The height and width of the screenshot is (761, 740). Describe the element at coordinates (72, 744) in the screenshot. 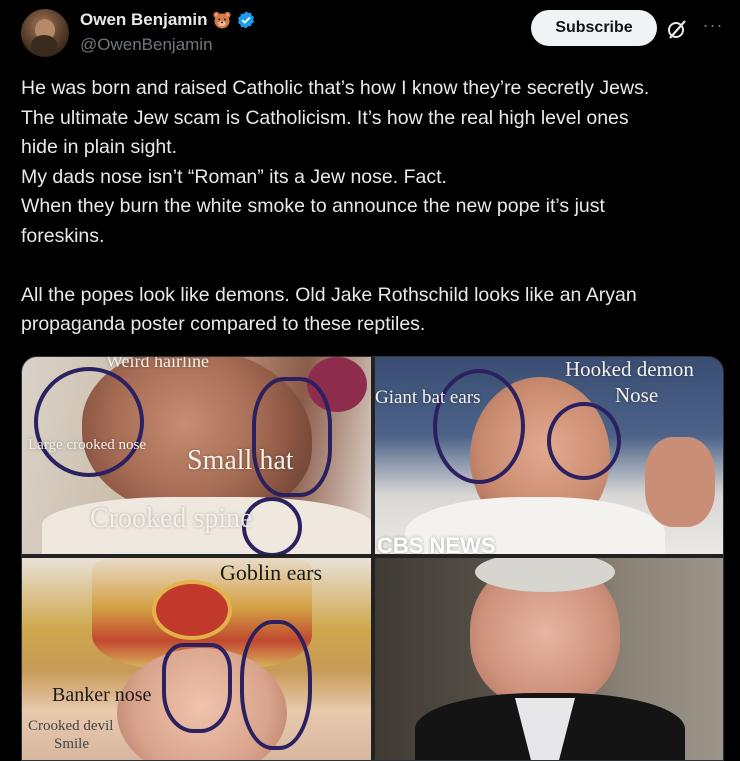

I see `annotation-smile: Smile` at that location.